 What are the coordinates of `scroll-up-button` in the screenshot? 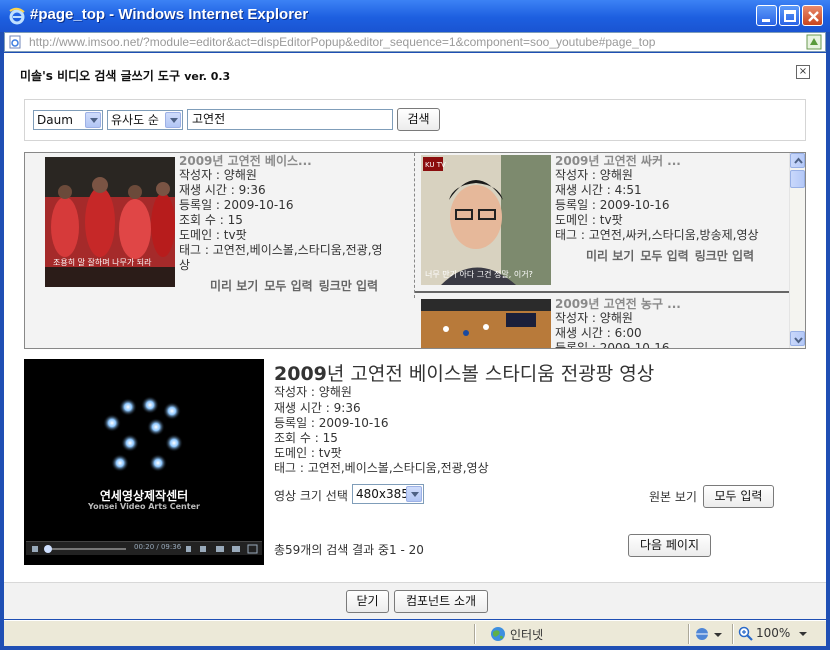 It's located at (797, 160).